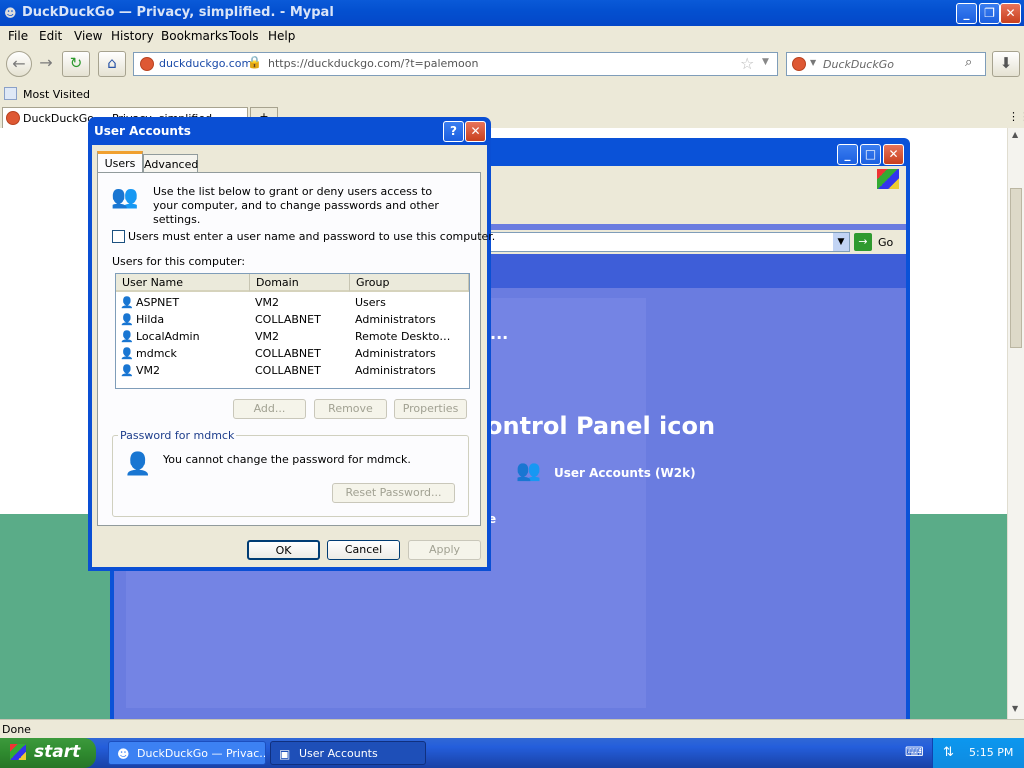  I want to click on apply-button: Apply, so click(444, 550).